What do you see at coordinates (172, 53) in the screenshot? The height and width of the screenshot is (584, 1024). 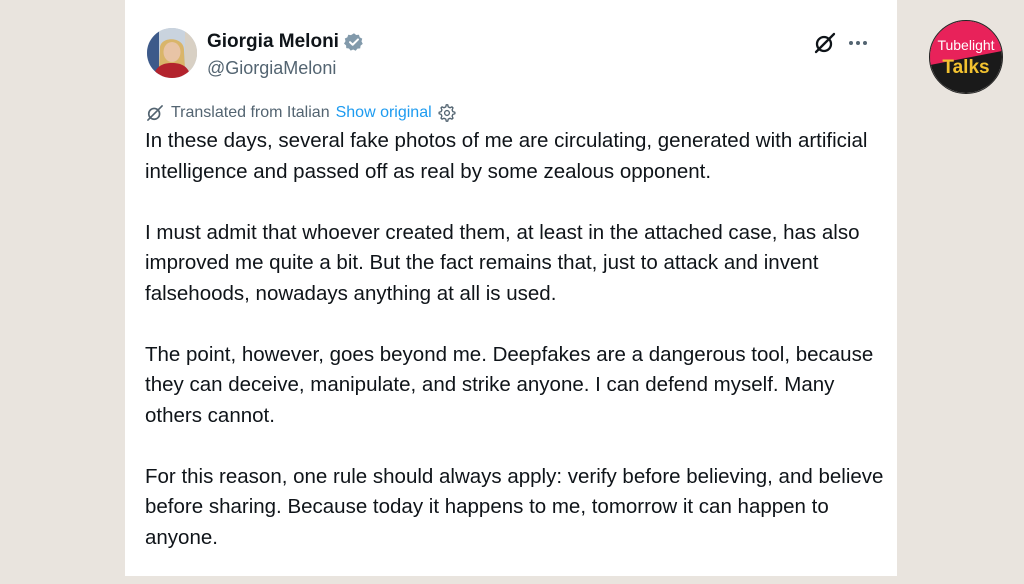 I see `author-avatar` at bounding box center [172, 53].